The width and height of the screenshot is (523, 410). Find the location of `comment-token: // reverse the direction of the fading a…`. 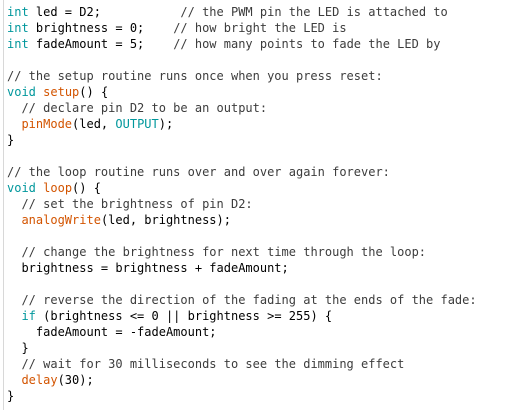

comment-token: // reverse the direction of the fading a… is located at coordinates (249, 300).